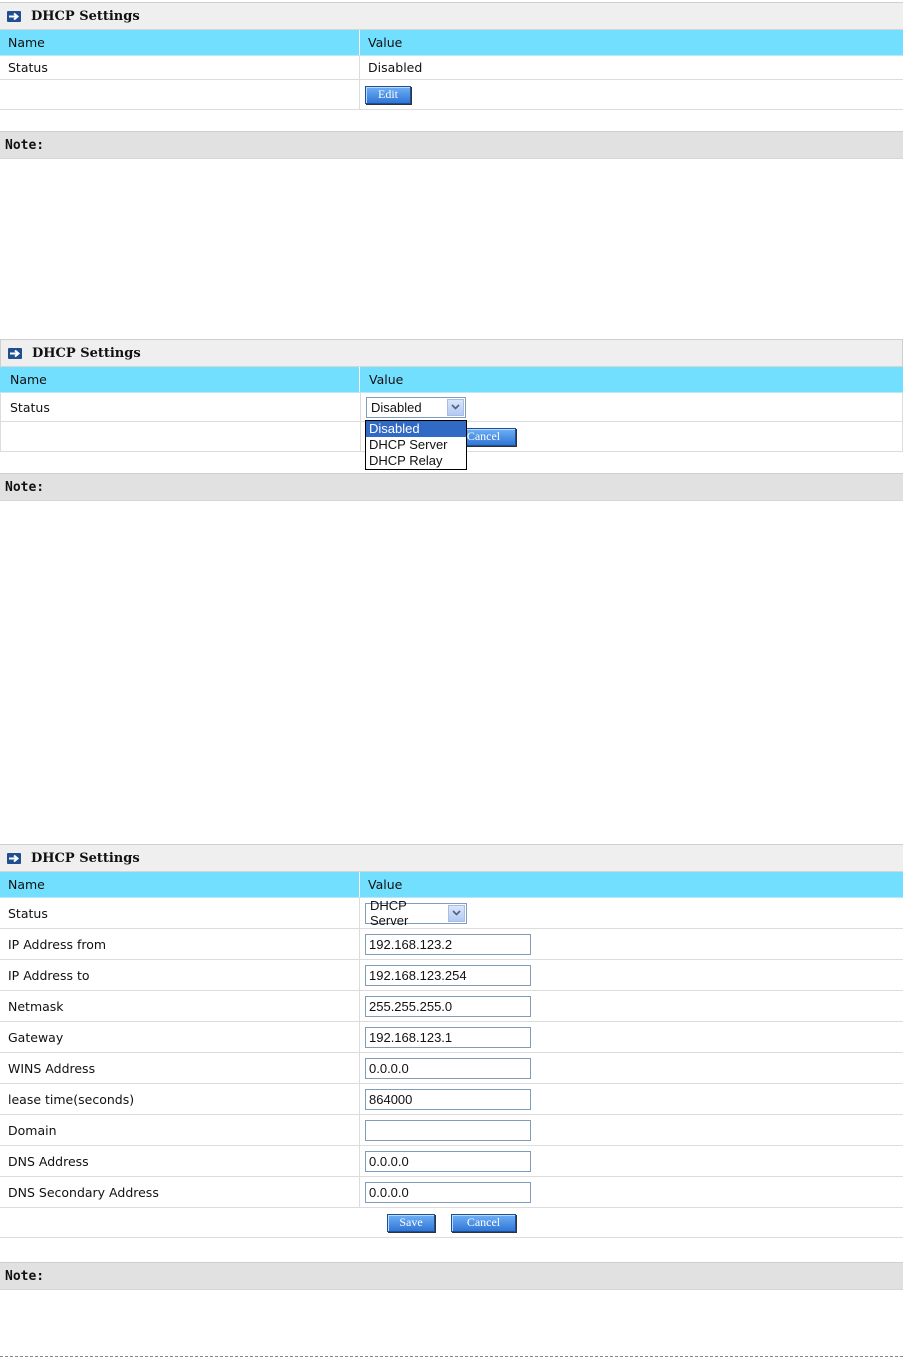  What do you see at coordinates (451, 1356) in the screenshot?
I see `dashed-divider` at bounding box center [451, 1356].